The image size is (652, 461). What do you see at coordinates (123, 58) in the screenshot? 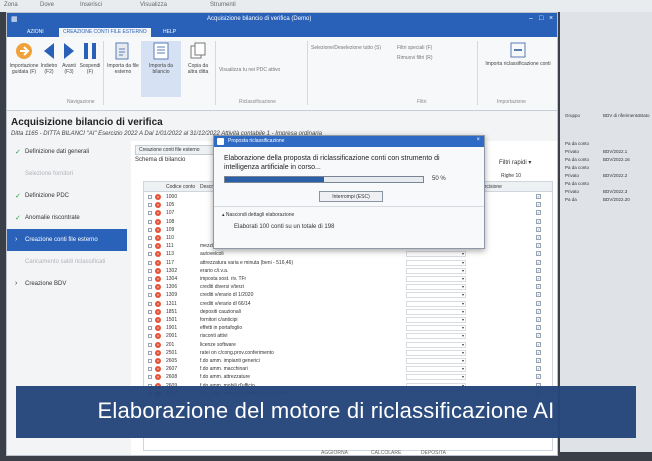
I see `file-import-button: Importa da file esterno` at bounding box center [123, 58].